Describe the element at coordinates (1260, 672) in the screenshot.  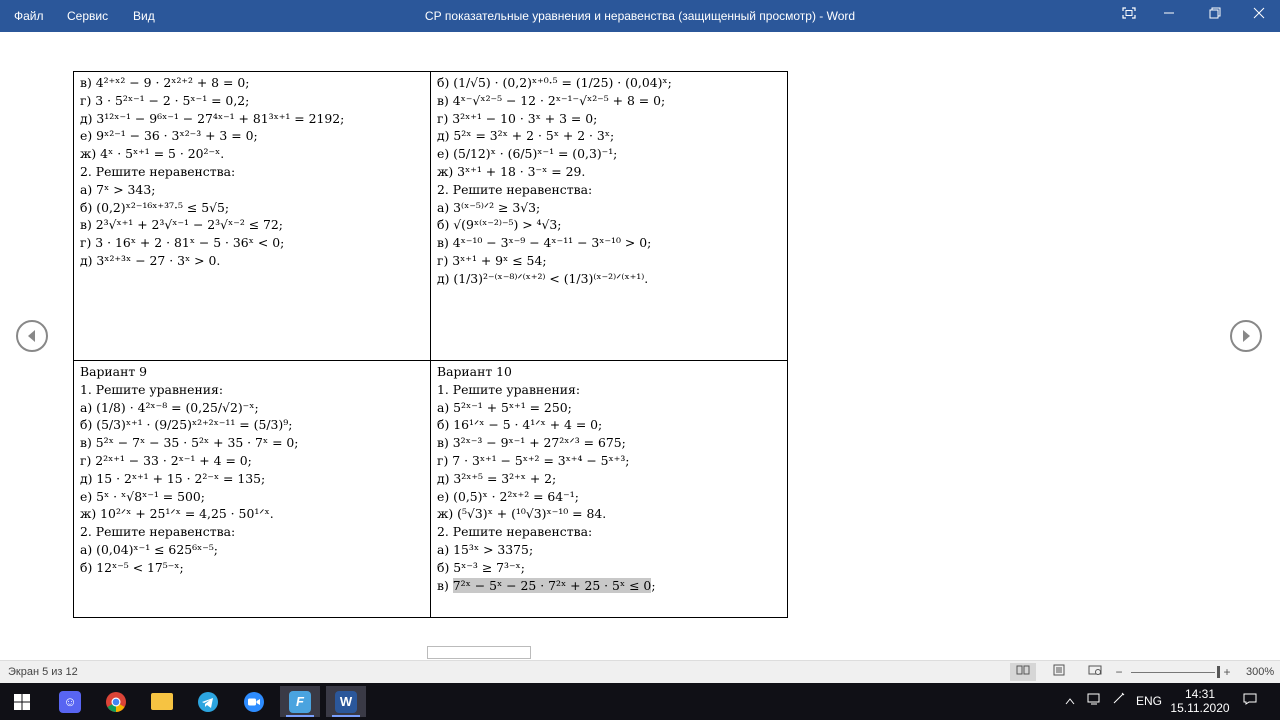
I see `zoom-level: 300%` at that location.